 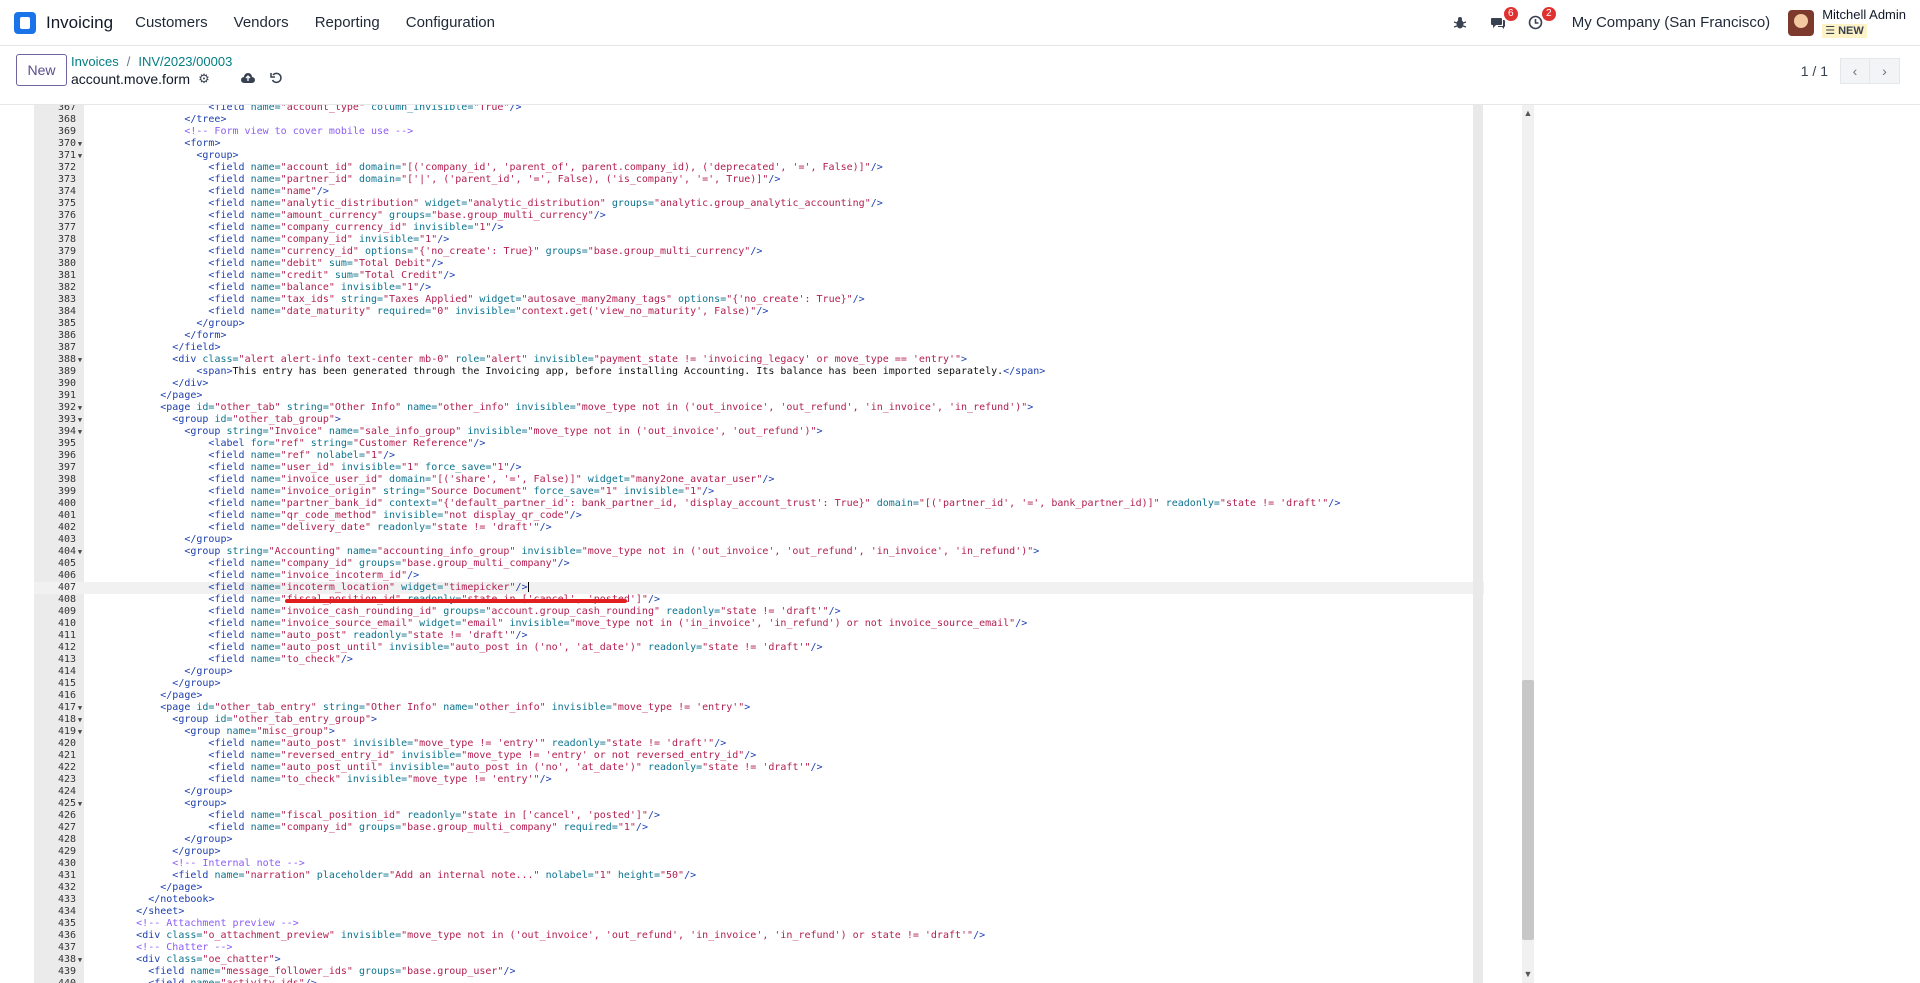 What do you see at coordinates (759, 900) in the screenshot?
I see `code-line: 433 </notebook>` at bounding box center [759, 900].